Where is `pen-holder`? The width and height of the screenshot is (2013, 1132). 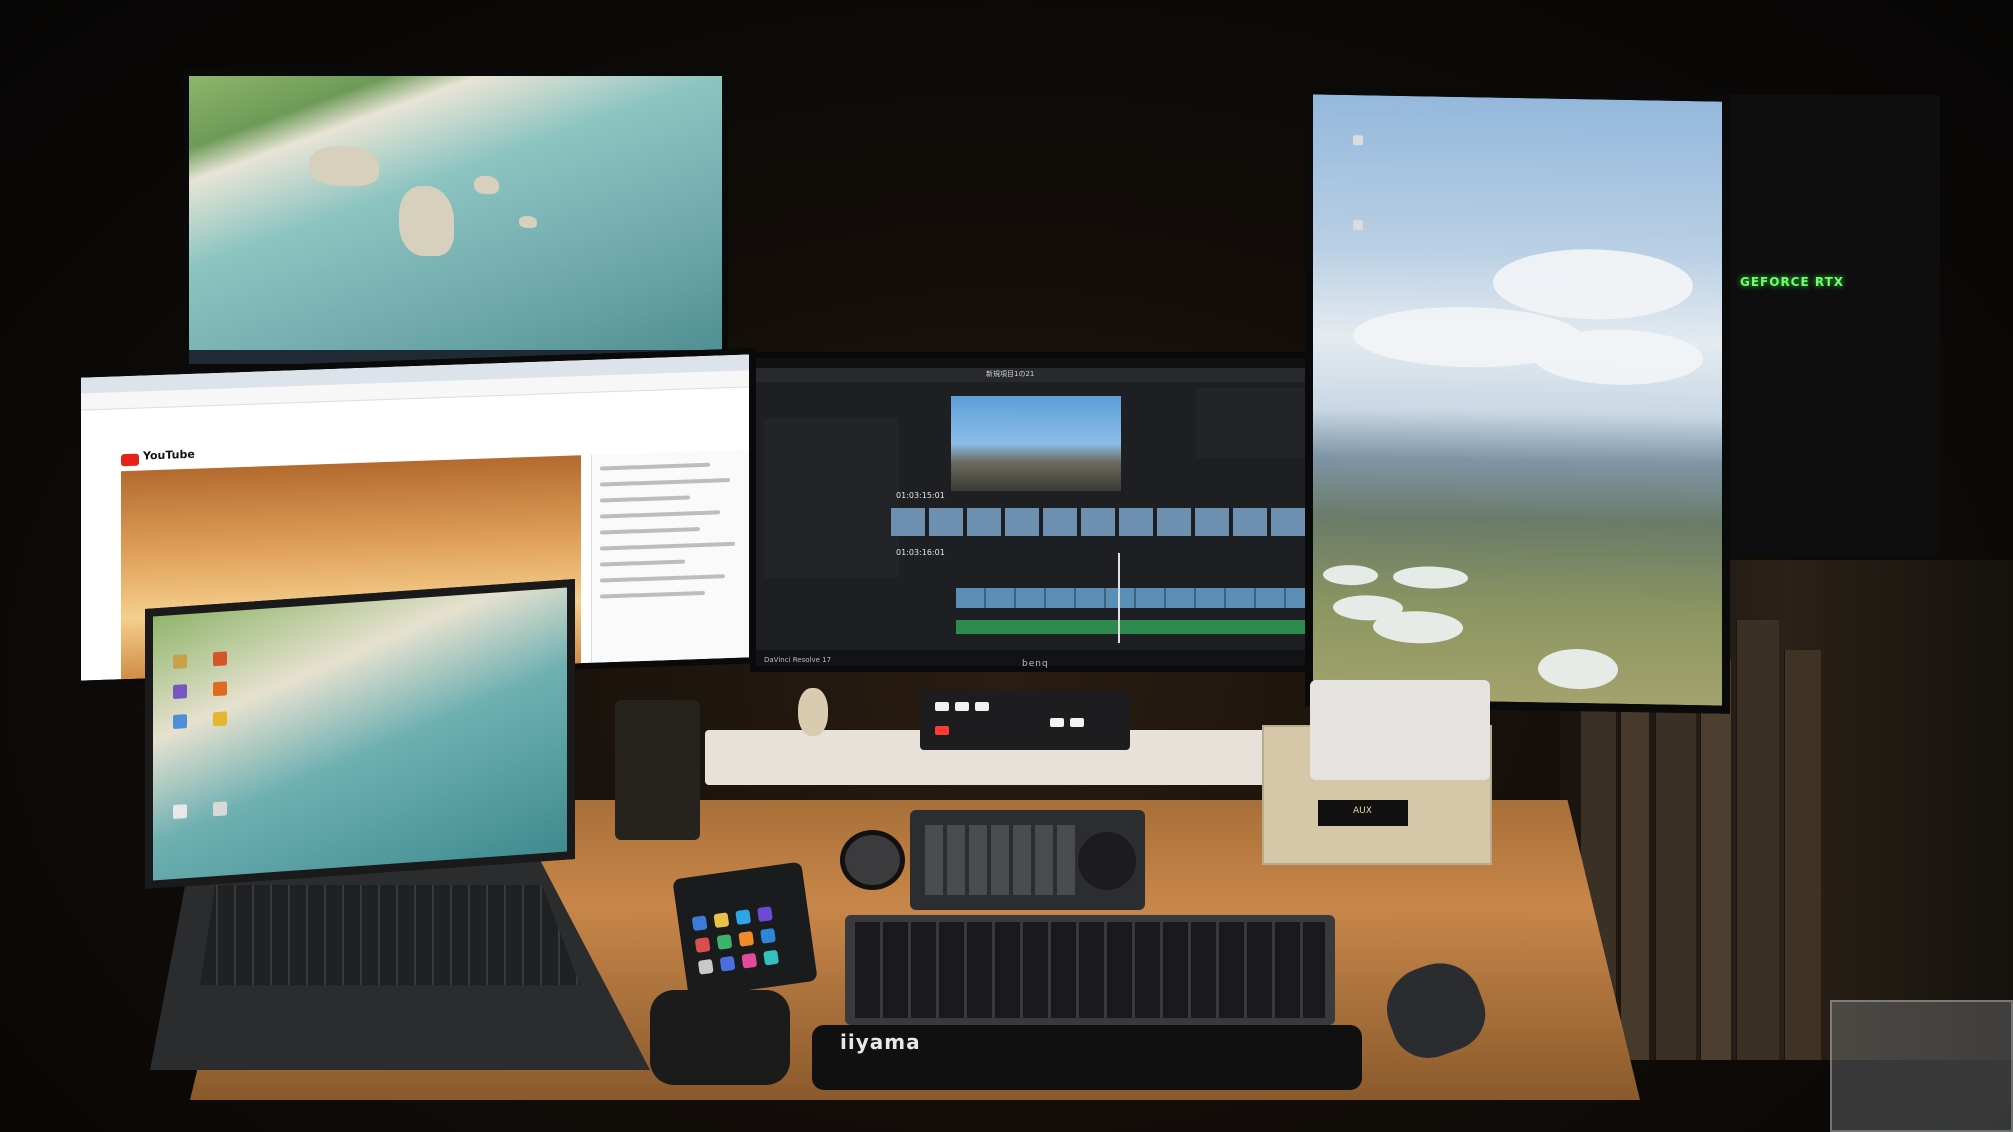
pen-holder is located at coordinates (657, 770).